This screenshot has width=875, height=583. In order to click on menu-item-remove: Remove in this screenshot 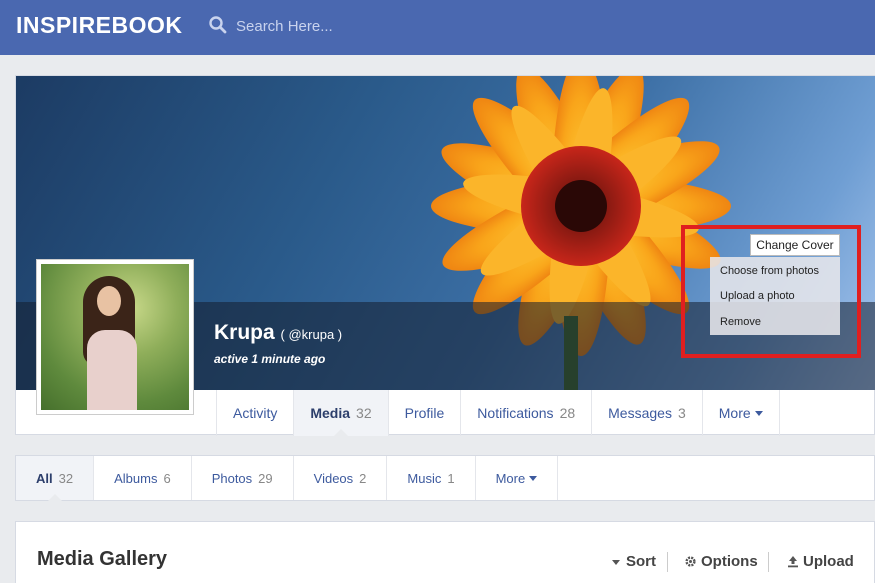, I will do `click(740, 322)`.